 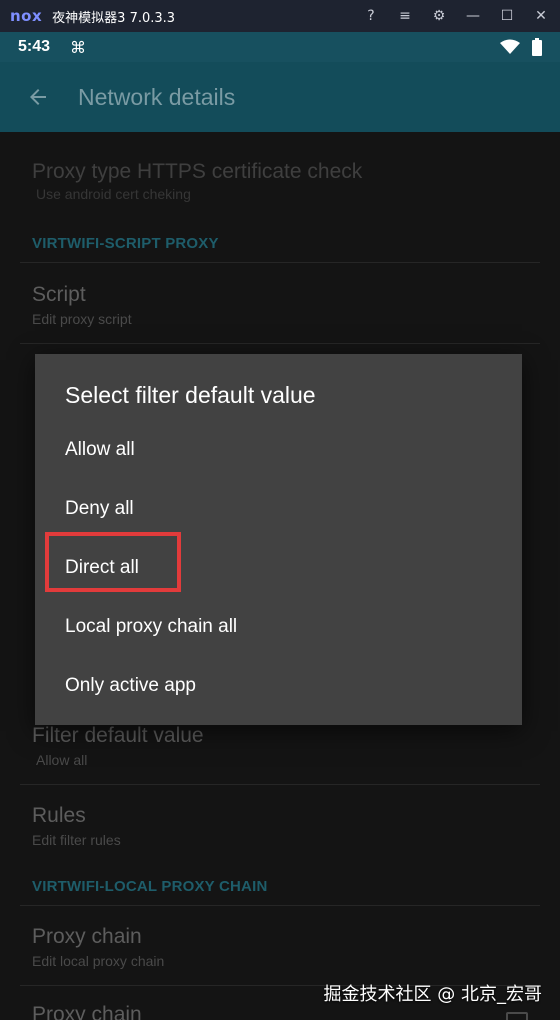 I want to click on close-icon: ✕, so click(x=541, y=16).